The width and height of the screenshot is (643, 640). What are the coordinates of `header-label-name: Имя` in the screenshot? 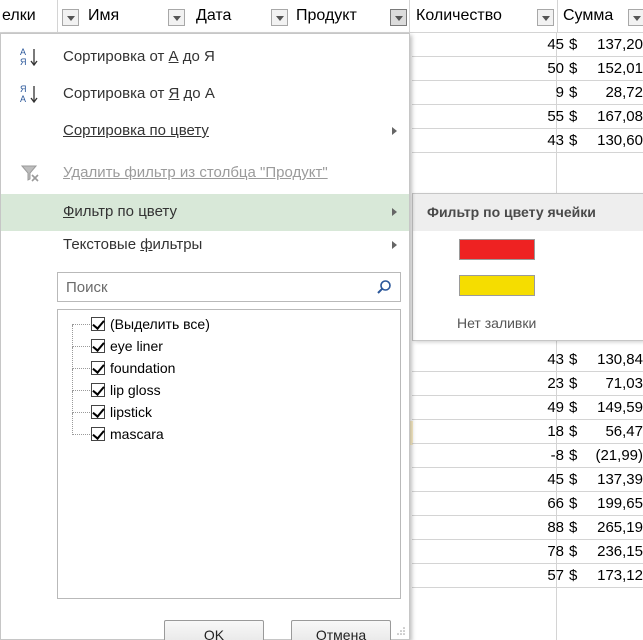 It's located at (104, 15).